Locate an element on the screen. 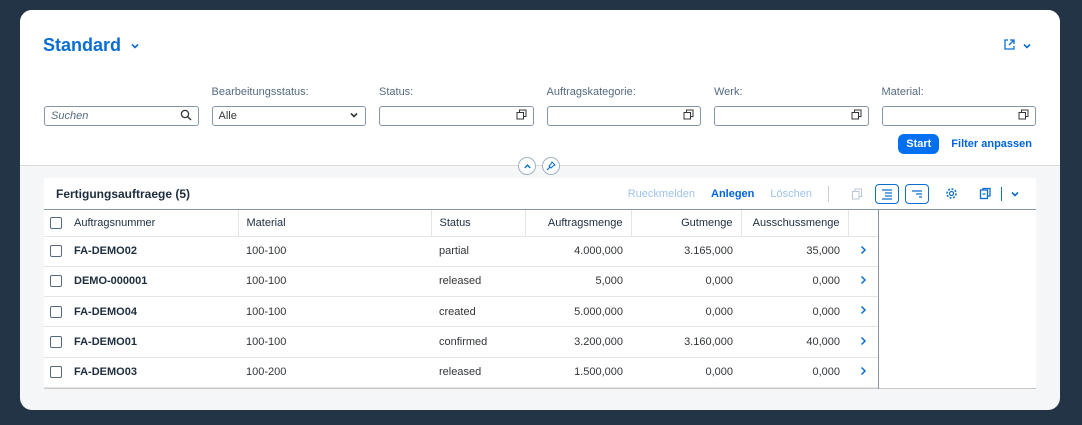  copy-icon is located at coordinates (857, 193).